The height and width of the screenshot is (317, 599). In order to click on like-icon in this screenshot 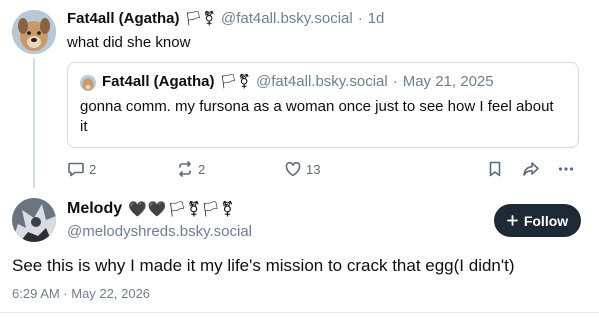, I will do `click(293, 169)`.